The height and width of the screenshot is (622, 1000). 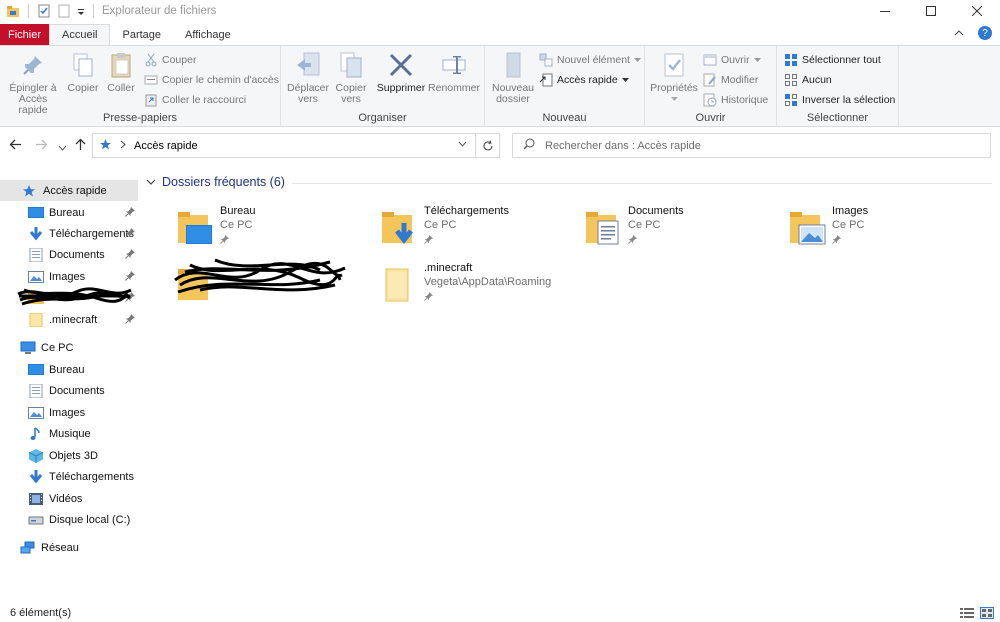 I want to click on folder-tile-documents: Documents Ce PC, so click(x=686, y=230).